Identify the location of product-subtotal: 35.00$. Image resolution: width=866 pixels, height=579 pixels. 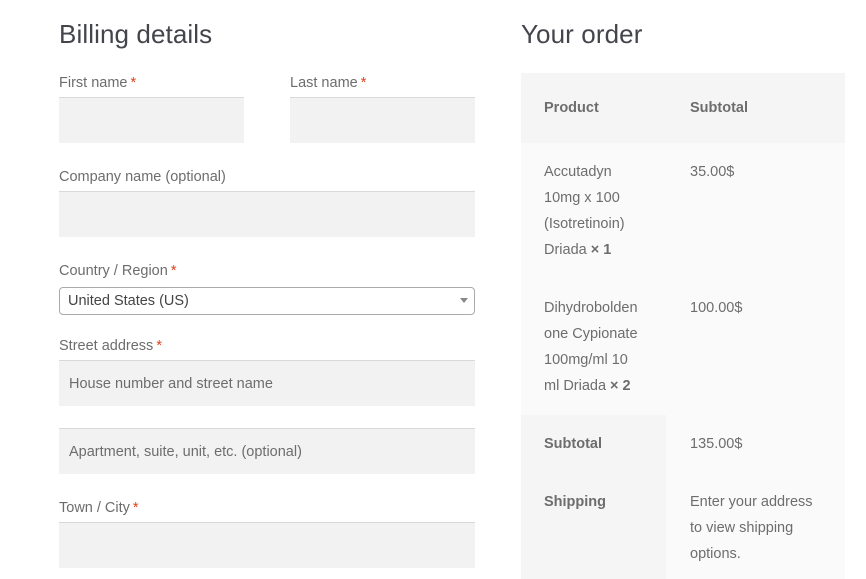
(712, 172).